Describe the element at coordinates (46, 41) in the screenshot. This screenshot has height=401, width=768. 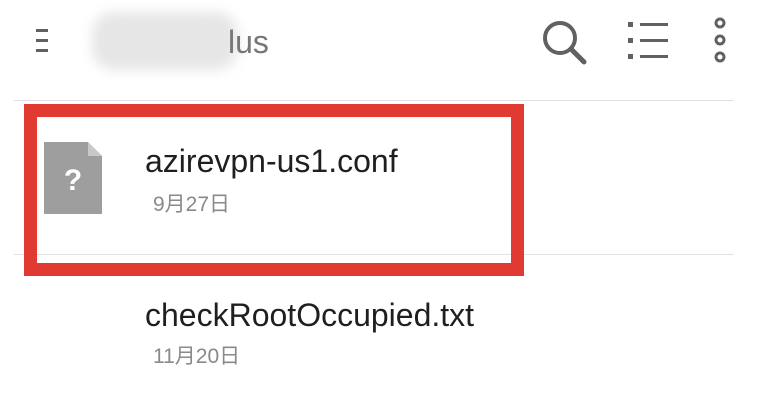
I see `menu-lines-icon` at that location.